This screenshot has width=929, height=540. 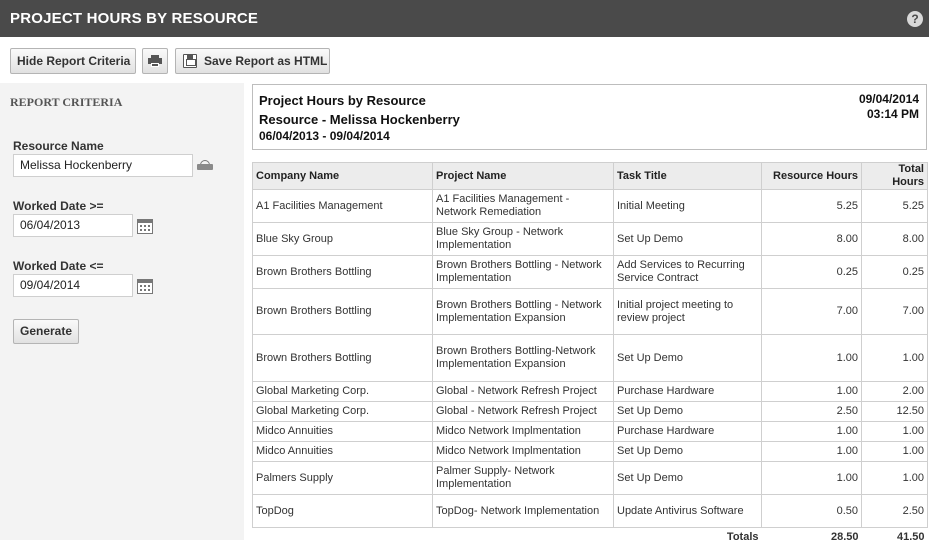 I want to click on disk-icon, so click(x=190, y=61).